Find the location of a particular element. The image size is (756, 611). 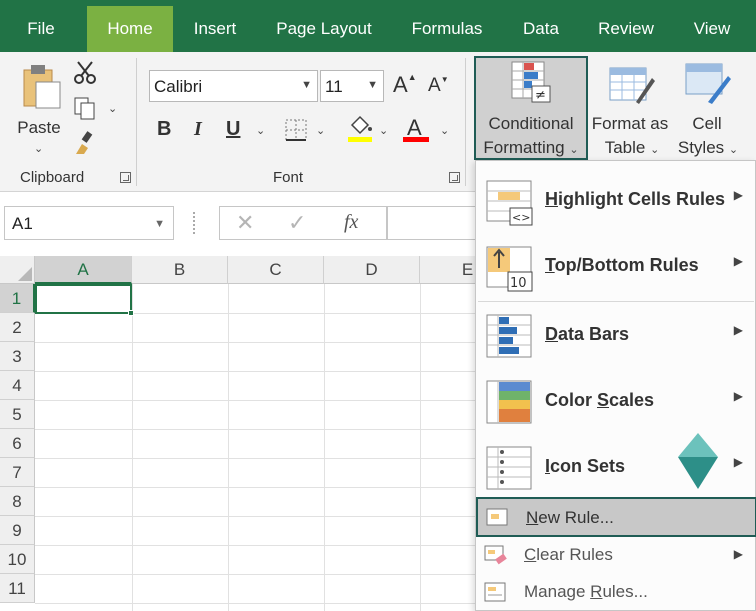

menu-item-data-bars: Data Bars ▶ is located at coordinates (616, 336).